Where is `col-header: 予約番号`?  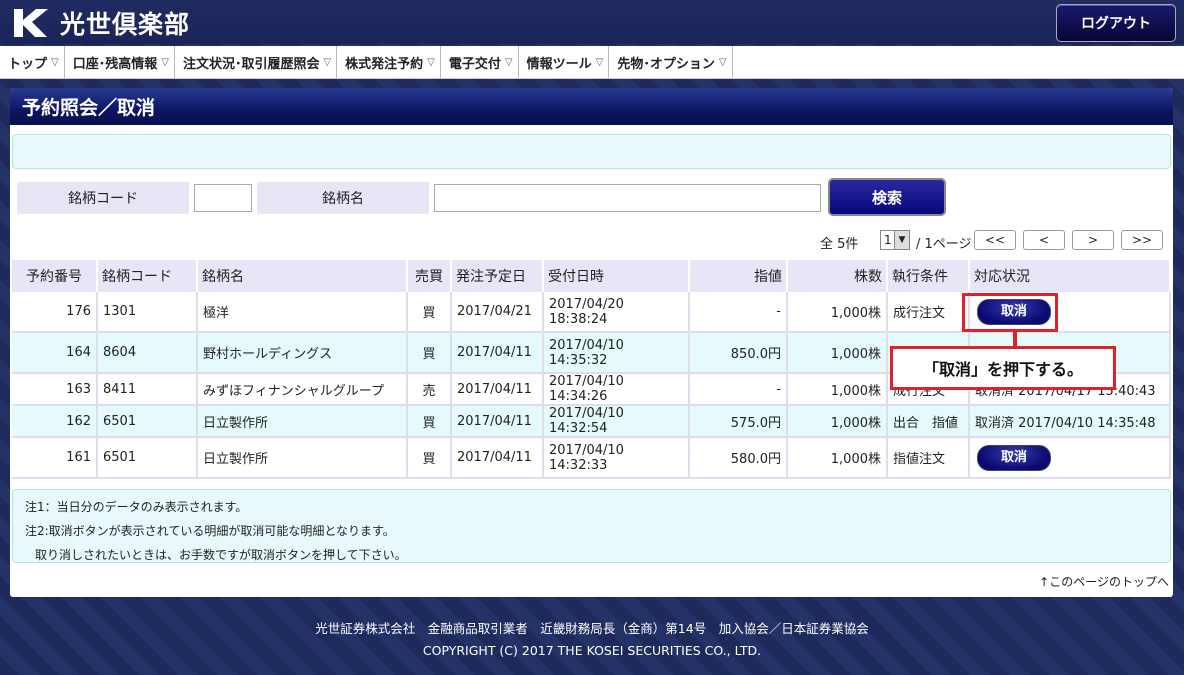 col-header: 予約番号 is located at coordinates (55, 276).